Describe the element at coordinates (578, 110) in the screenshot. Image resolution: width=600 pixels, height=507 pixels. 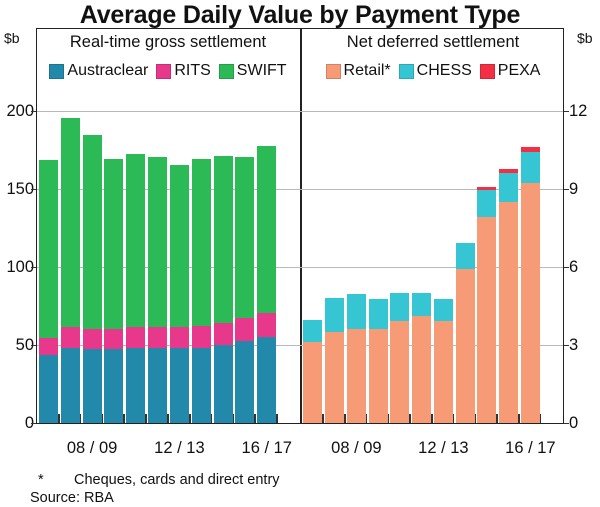
I see `right-y-tick-label: 12` at that location.